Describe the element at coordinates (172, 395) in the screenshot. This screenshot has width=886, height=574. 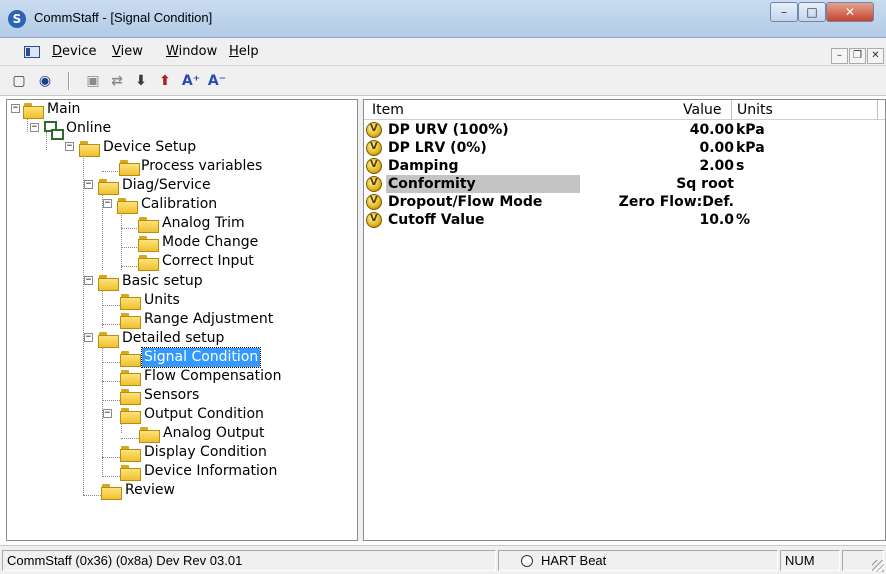
I see `tree-node-label: Sensors` at that location.